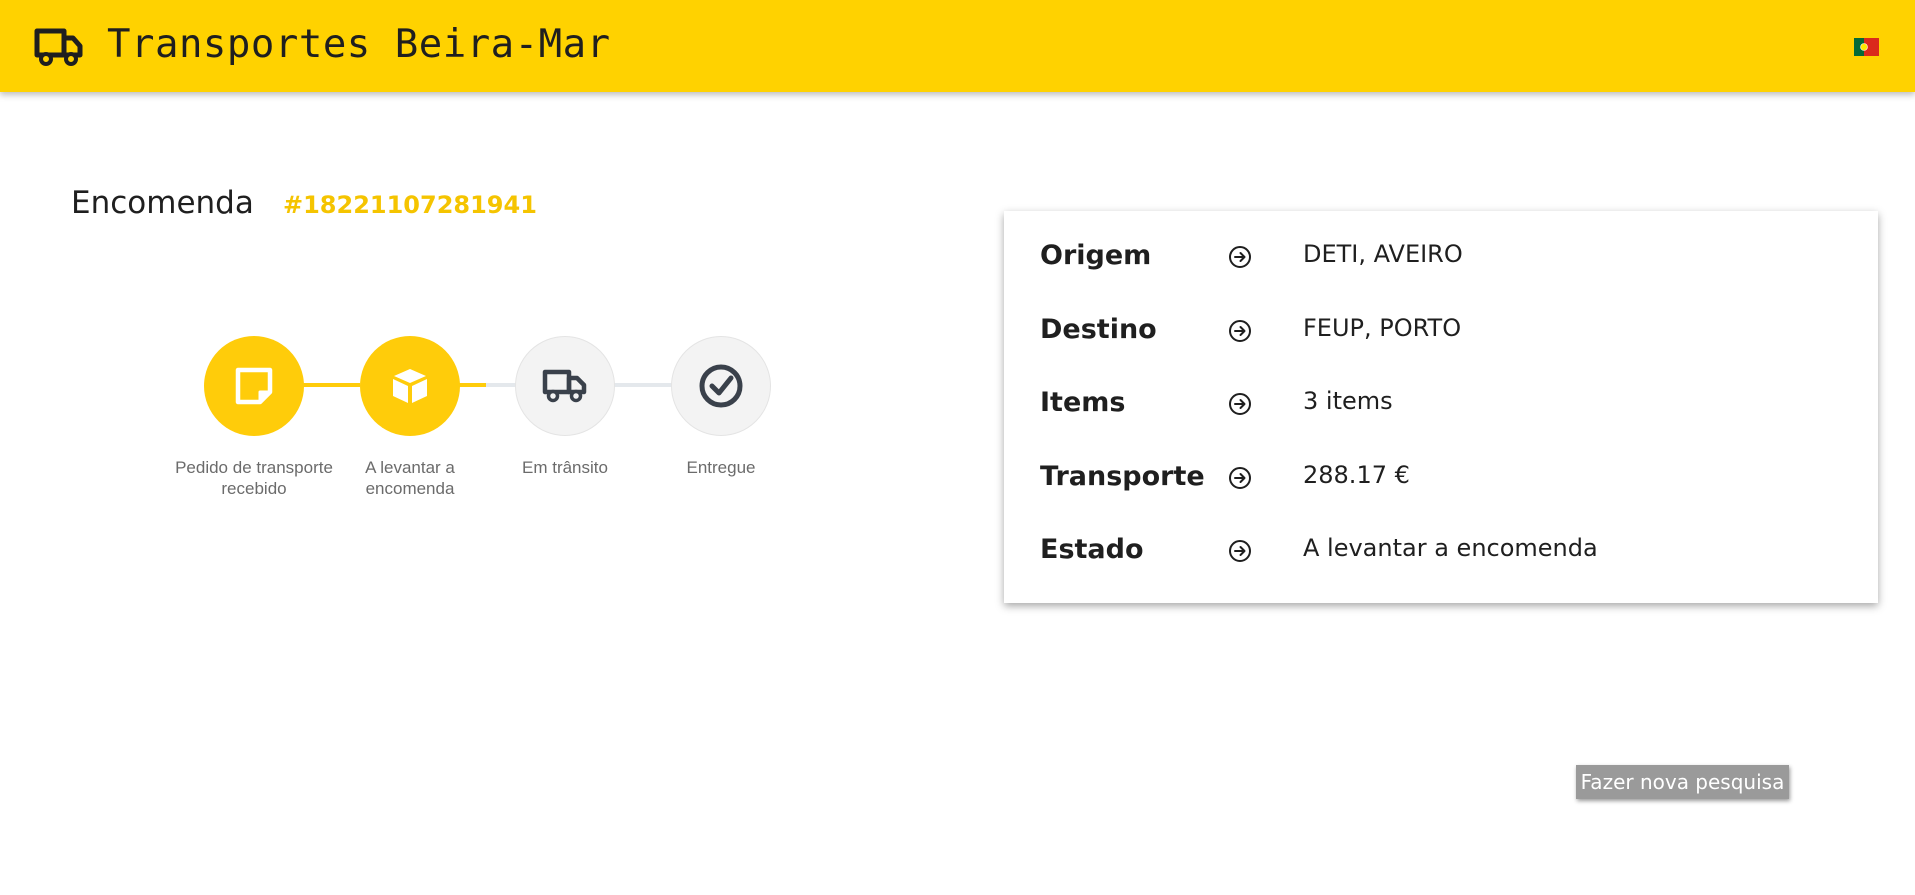  What do you see at coordinates (1441, 478) in the screenshot?
I see `detail-row-transporte: Transporte 288.17 €` at bounding box center [1441, 478].